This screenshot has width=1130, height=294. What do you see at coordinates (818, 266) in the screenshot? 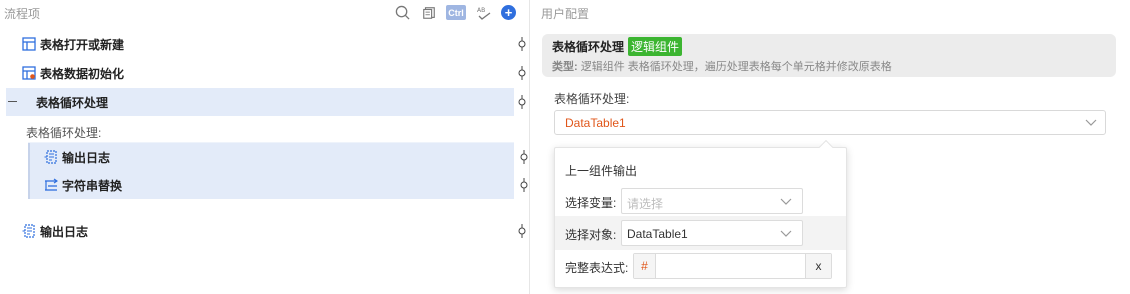
I see `clear-expression-button: x` at bounding box center [818, 266].